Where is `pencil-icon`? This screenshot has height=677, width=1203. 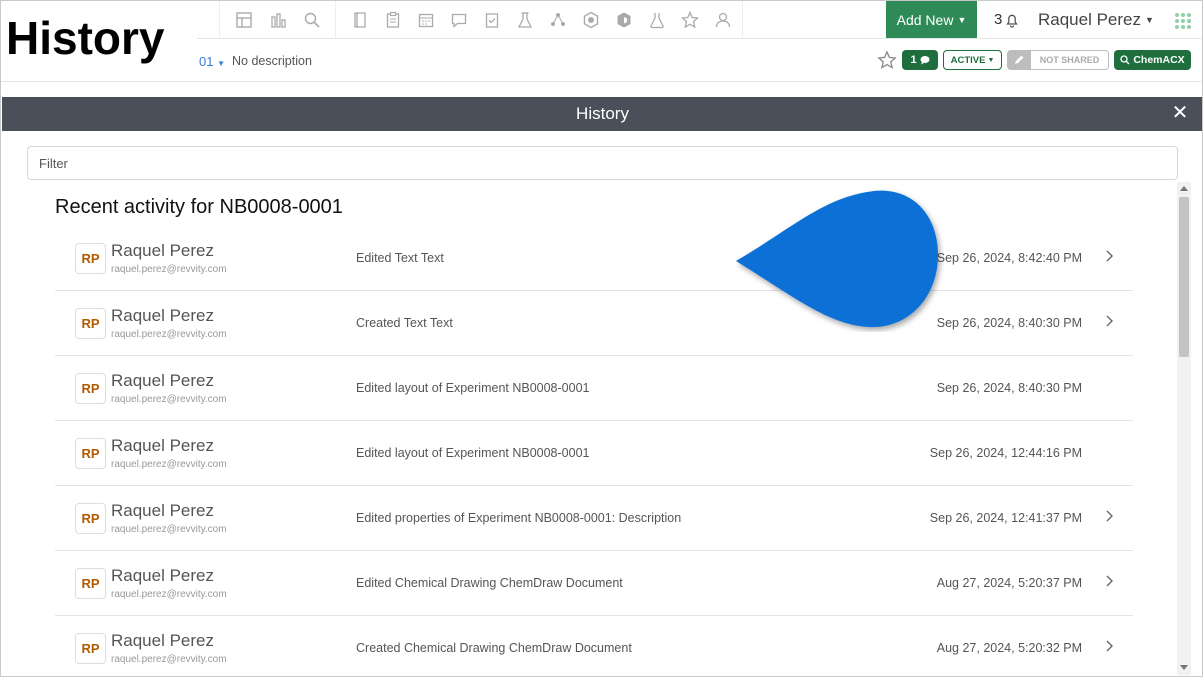 pencil-icon is located at coordinates (1019, 59).